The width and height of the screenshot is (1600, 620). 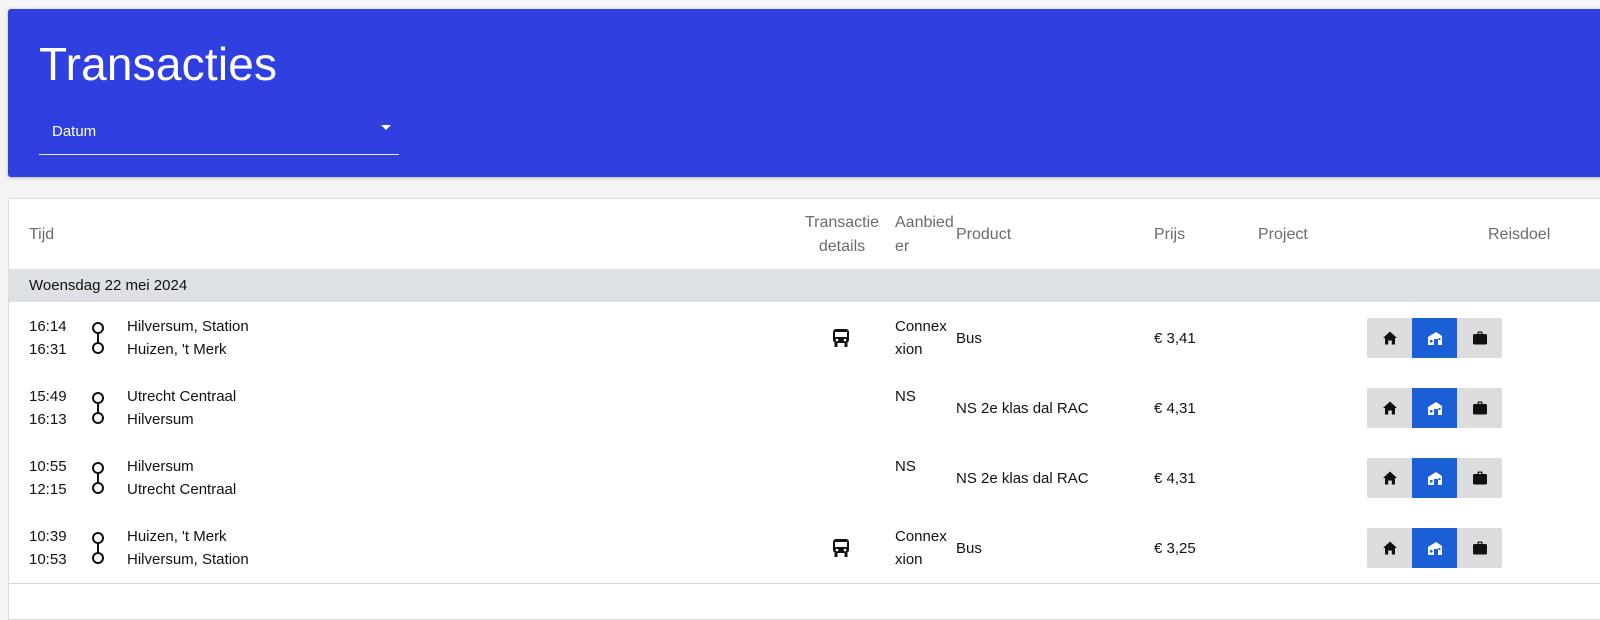 What do you see at coordinates (182, 489) in the screenshot?
I see `arrival-station: Utrecht Centraal` at bounding box center [182, 489].